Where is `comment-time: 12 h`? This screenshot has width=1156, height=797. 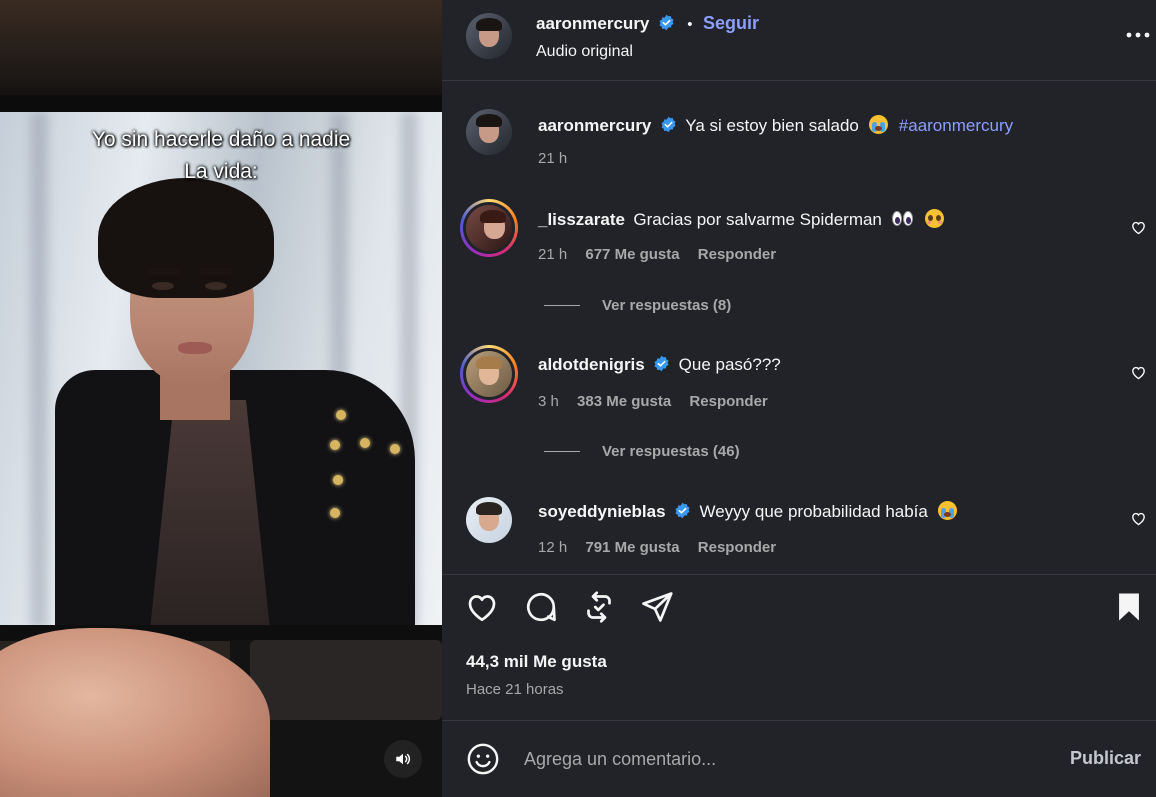
comment-time: 12 h is located at coordinates (553, 547).